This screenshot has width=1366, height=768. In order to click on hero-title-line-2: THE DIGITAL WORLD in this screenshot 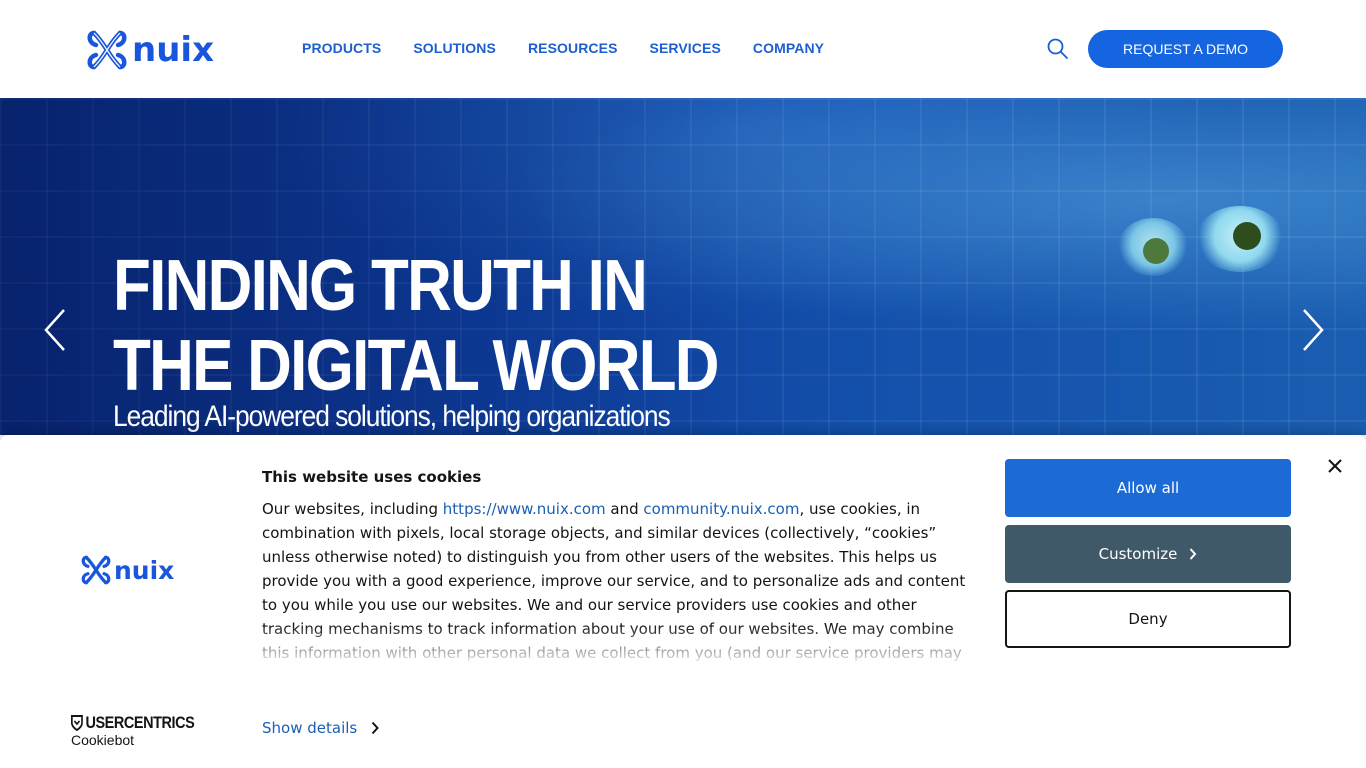, I will do `click(416, 366)`.